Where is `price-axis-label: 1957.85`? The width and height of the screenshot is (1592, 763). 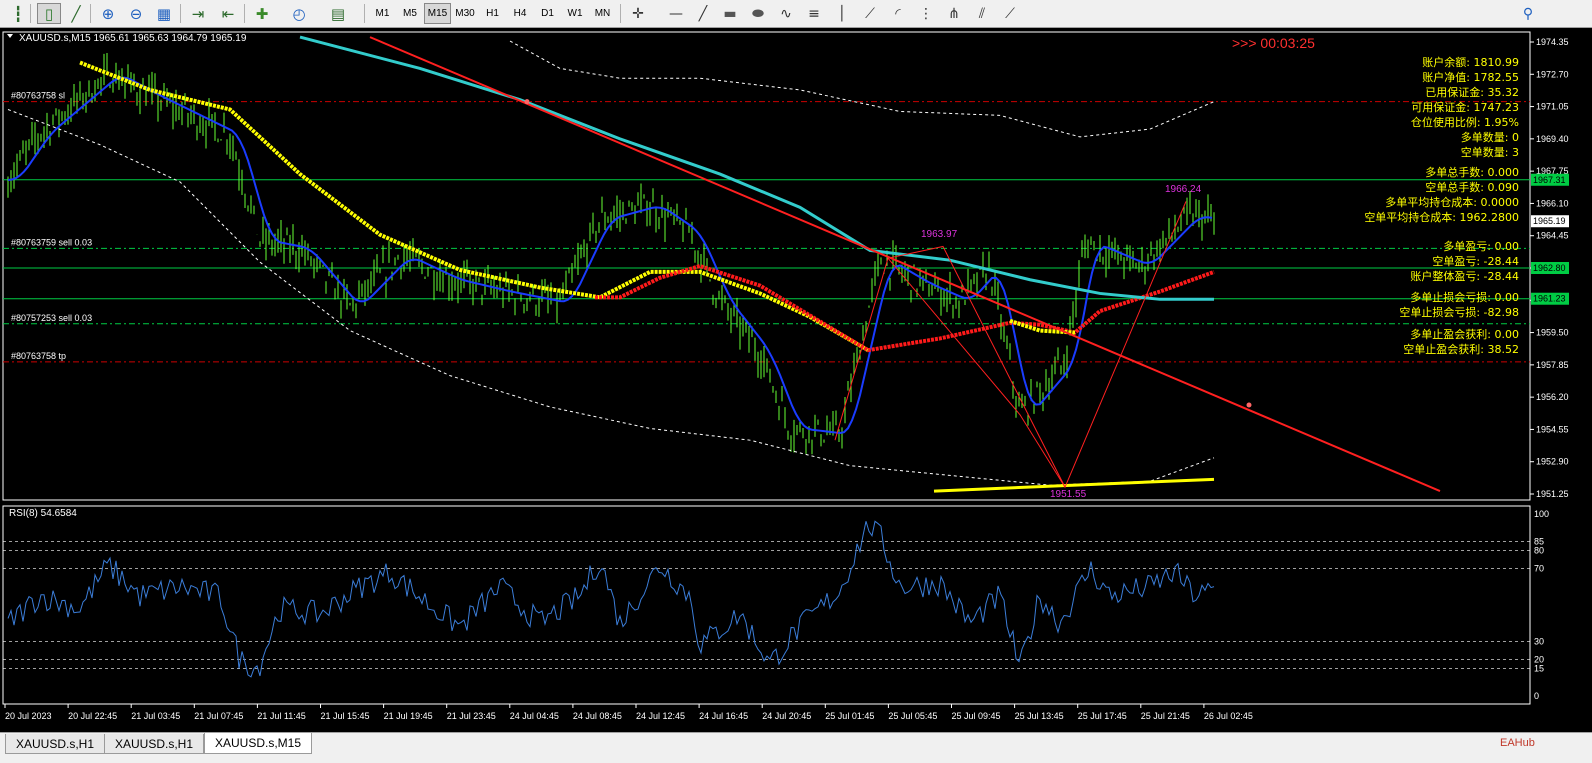 price-axis-label: 1957.85 is located at coordinates (1552, 365).